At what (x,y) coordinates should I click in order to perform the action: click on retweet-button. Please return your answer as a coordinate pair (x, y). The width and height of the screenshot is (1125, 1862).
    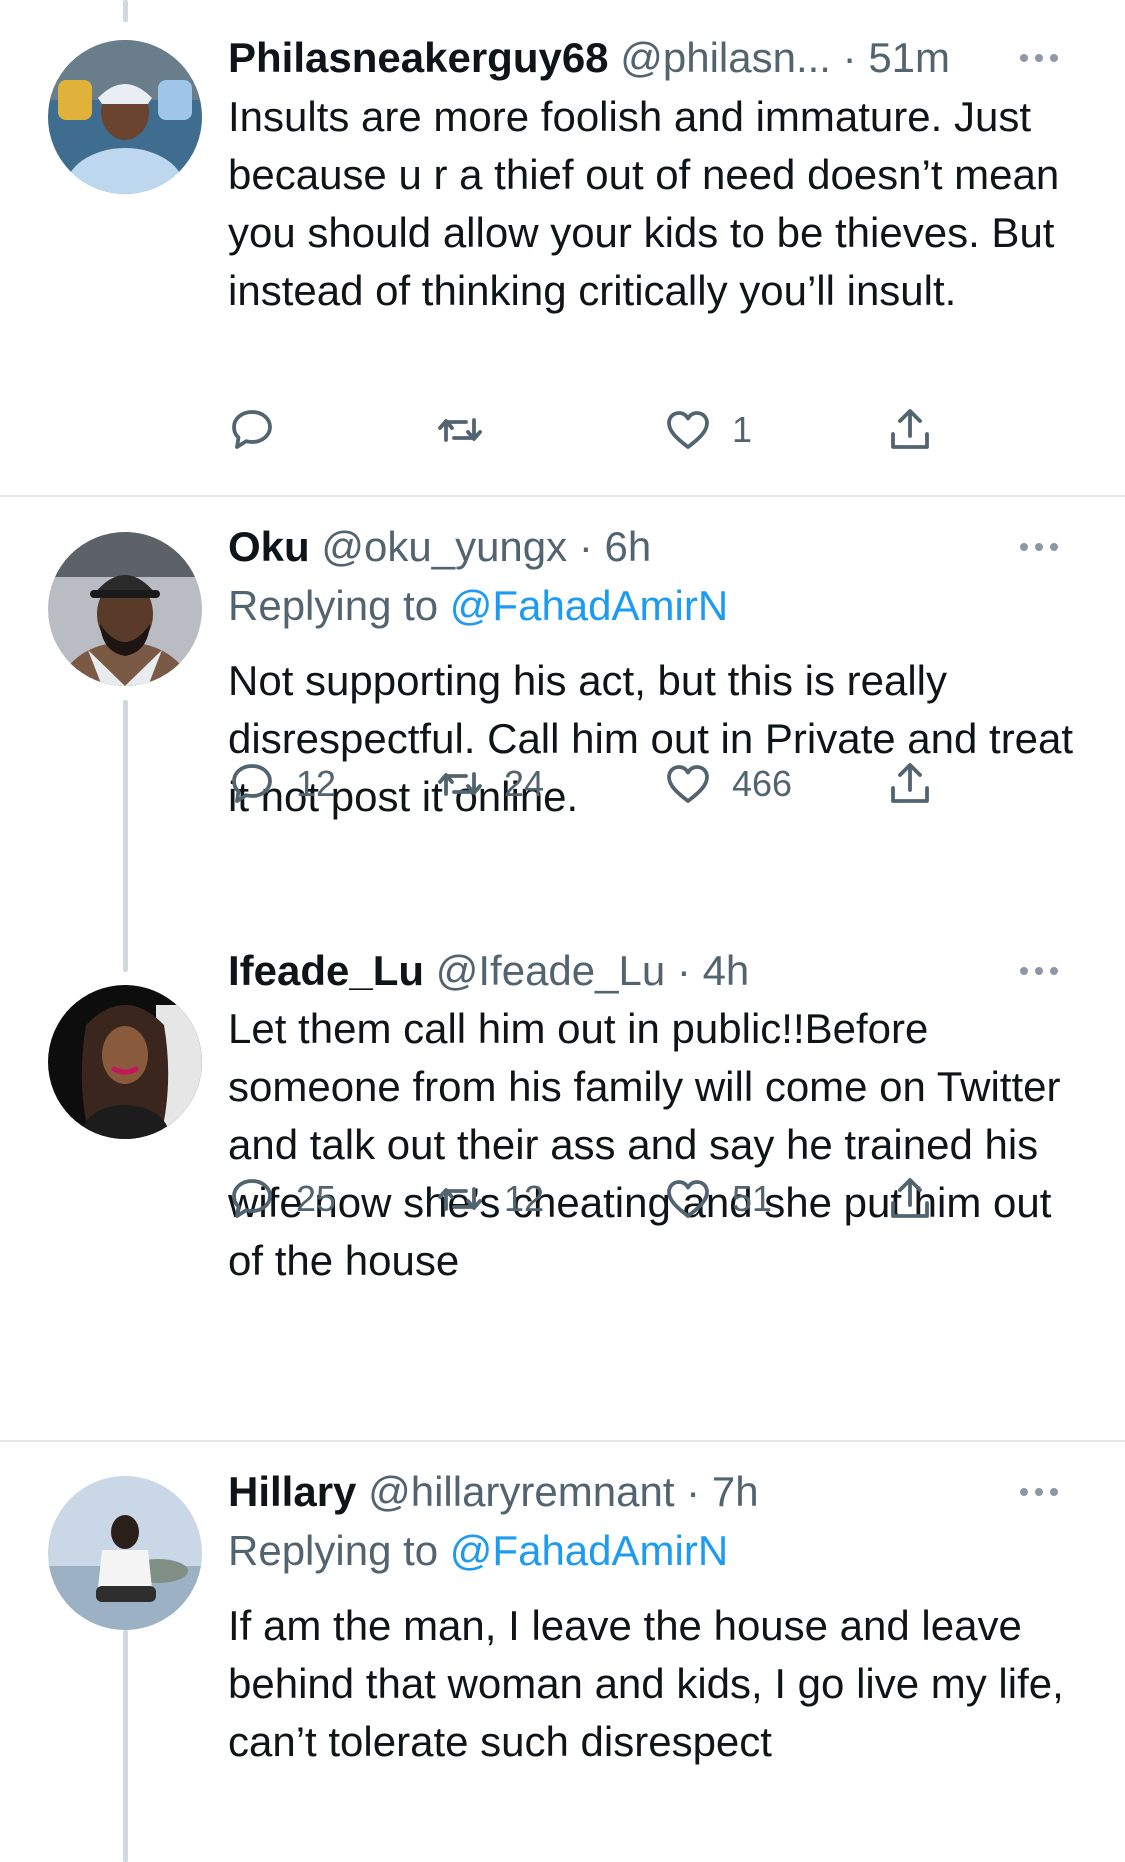
    Looking at the image, I should click on (470, 430).